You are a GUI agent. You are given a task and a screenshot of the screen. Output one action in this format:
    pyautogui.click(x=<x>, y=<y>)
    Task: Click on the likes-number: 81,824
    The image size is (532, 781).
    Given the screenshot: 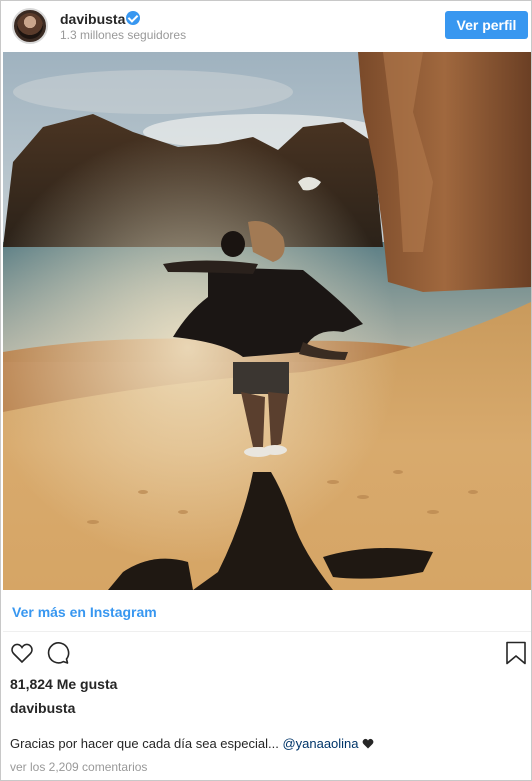 What is the action you would take?
    pyautogui.click(x=31, y=684)
    